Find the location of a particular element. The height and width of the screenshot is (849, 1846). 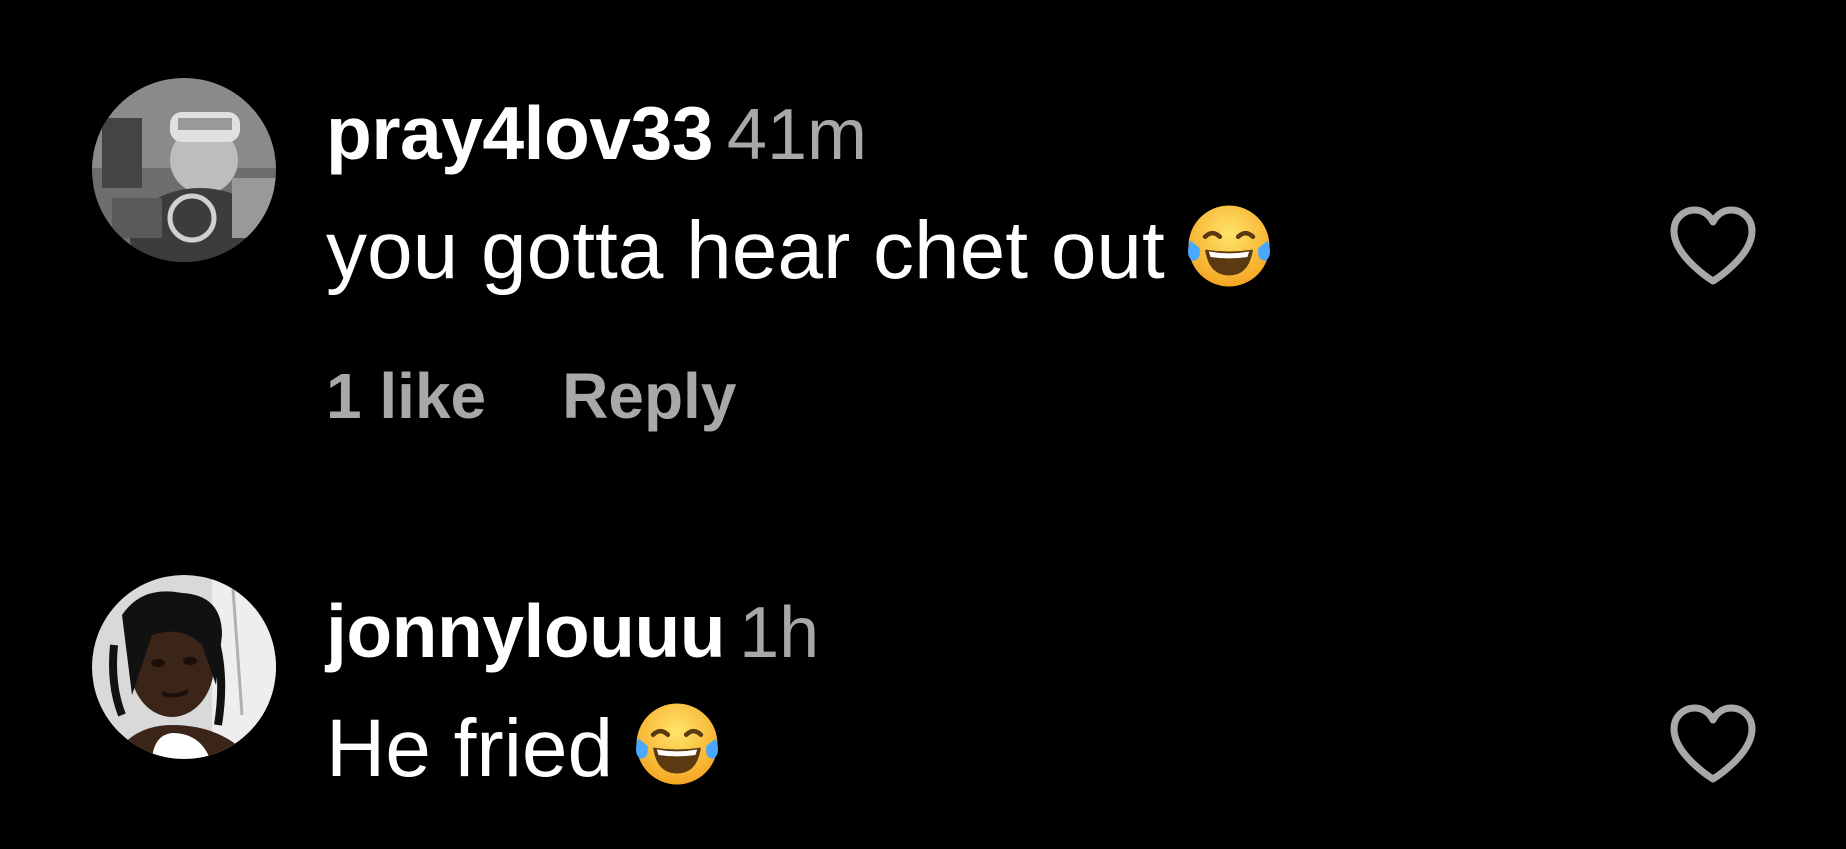

comment-actions: 1 like Reply is located at coordinates (531, 396).